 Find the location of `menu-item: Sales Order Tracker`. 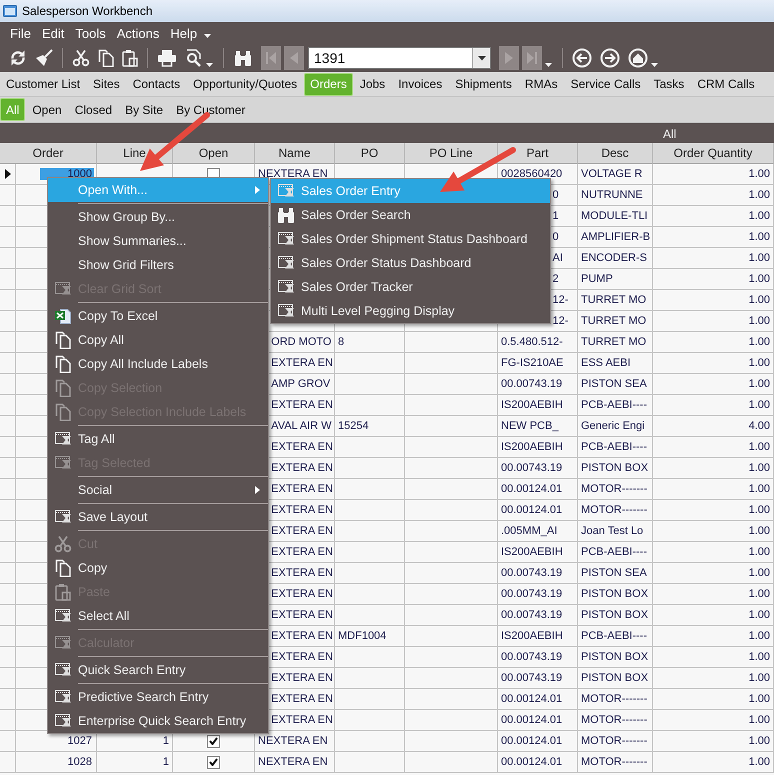

menu-item: Sales Order Tracker is located at coordinates (410, 287).